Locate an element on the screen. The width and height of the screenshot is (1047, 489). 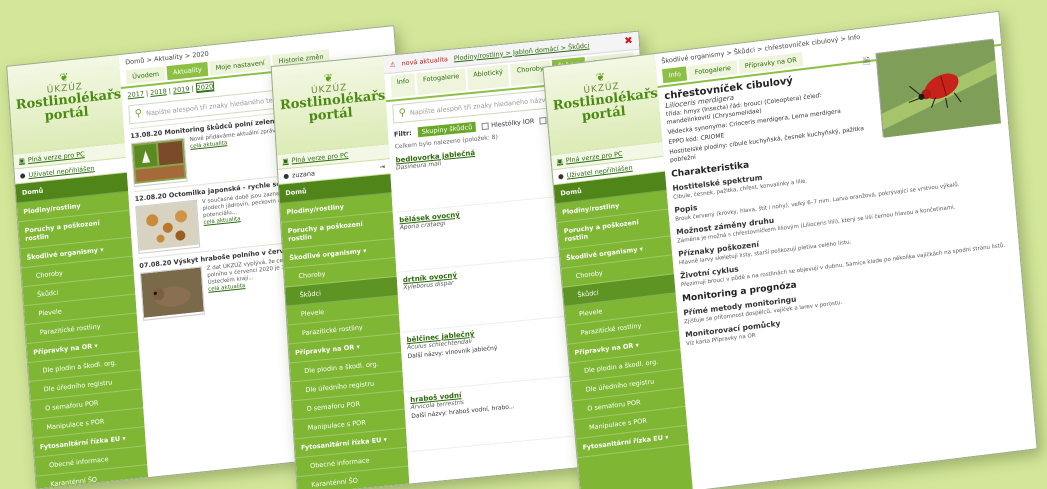
filter-option: Hlestólky IOR is located at coordinates (508, 123).